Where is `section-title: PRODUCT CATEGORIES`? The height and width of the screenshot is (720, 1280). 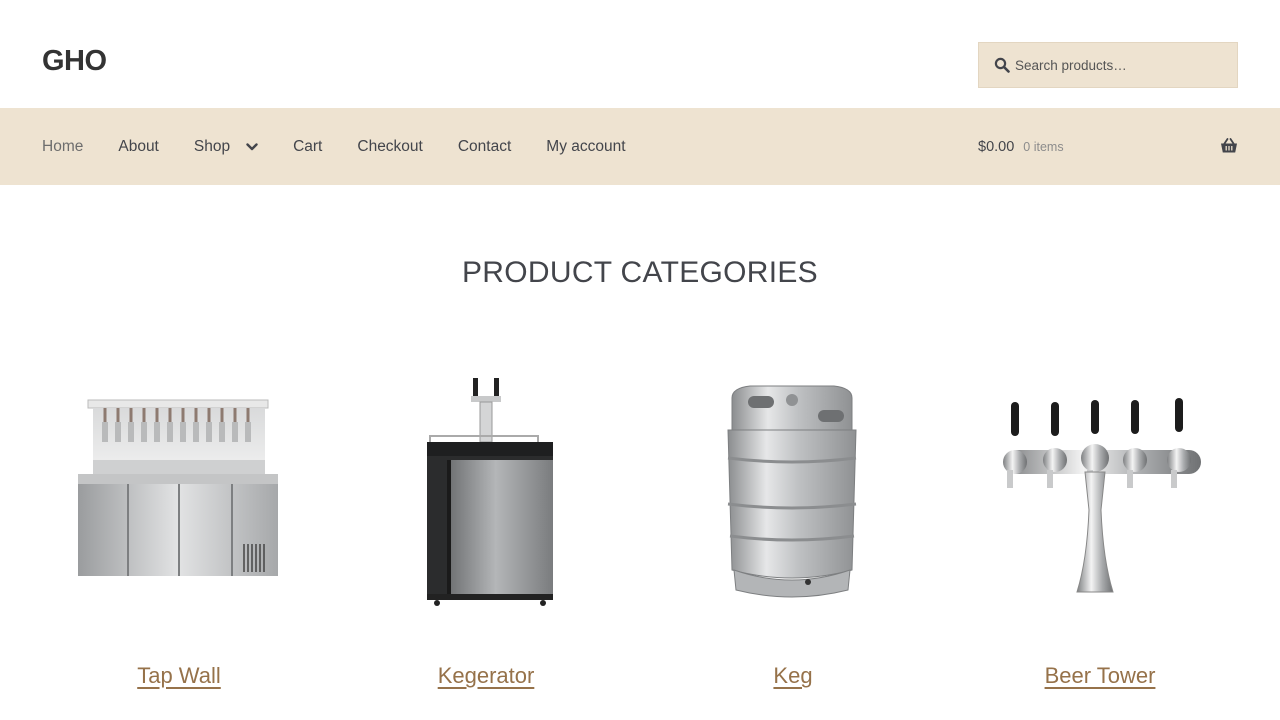 section-title: PRODUCT CATEGORIES is located at coordinates (640, 272).